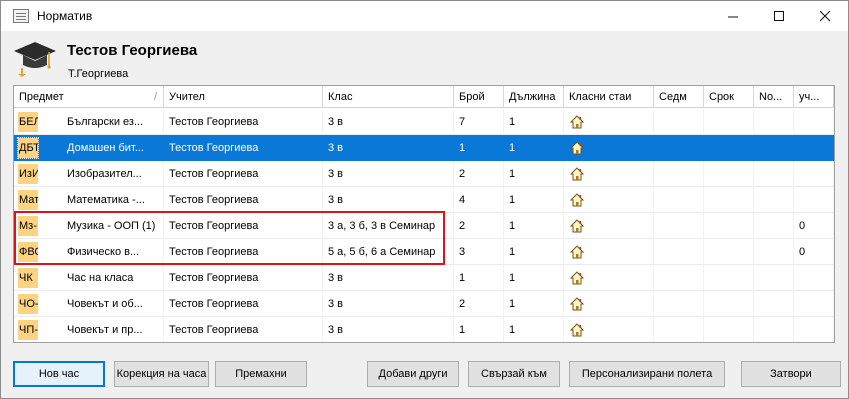 This screenshot has width=849, height=399. Describe the element at coordinates (779, 16) in the screenshot. I see `maximize-icon` at that location.